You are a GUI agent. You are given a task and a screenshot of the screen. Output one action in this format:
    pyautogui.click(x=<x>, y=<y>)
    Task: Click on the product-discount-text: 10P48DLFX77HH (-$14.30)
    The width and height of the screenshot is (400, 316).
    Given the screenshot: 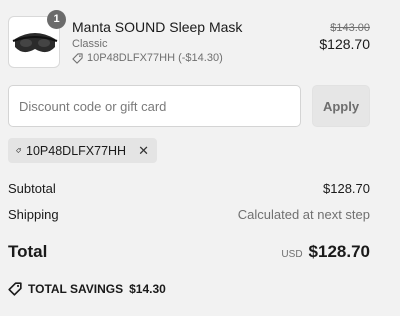 What is the action you would take?
    pyautogui.click(x=155, y=58)
    